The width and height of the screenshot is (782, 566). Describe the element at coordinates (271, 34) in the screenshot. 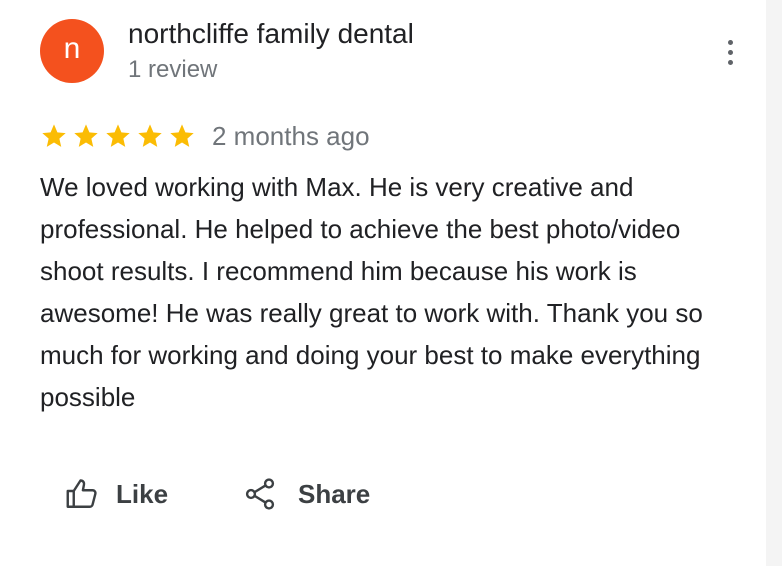

I see `reviewer-name: northcliffe family dental` at that location.